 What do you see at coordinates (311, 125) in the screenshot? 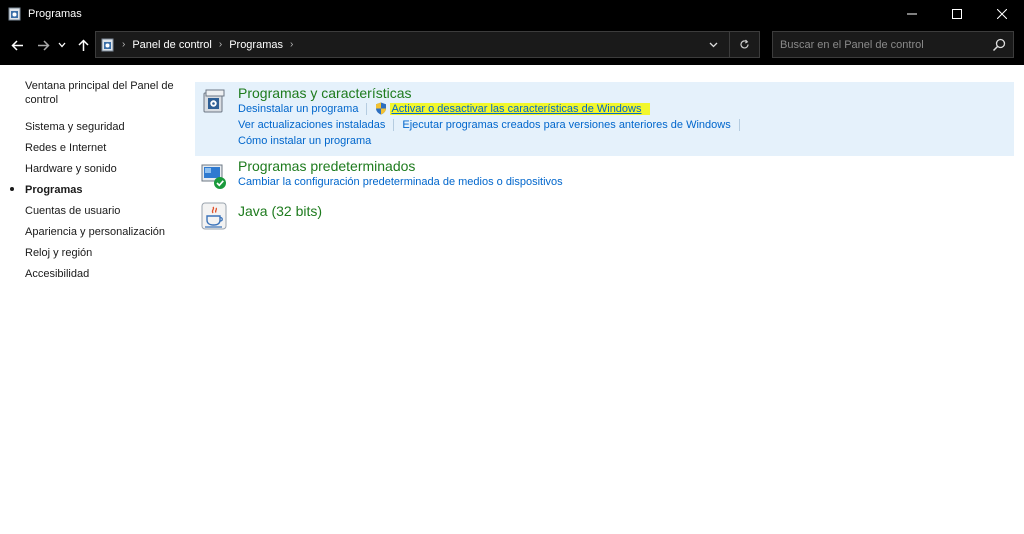
I see `installed-updates-link: Ver actualizaciones instaladas` at bounding box center [311, 125].